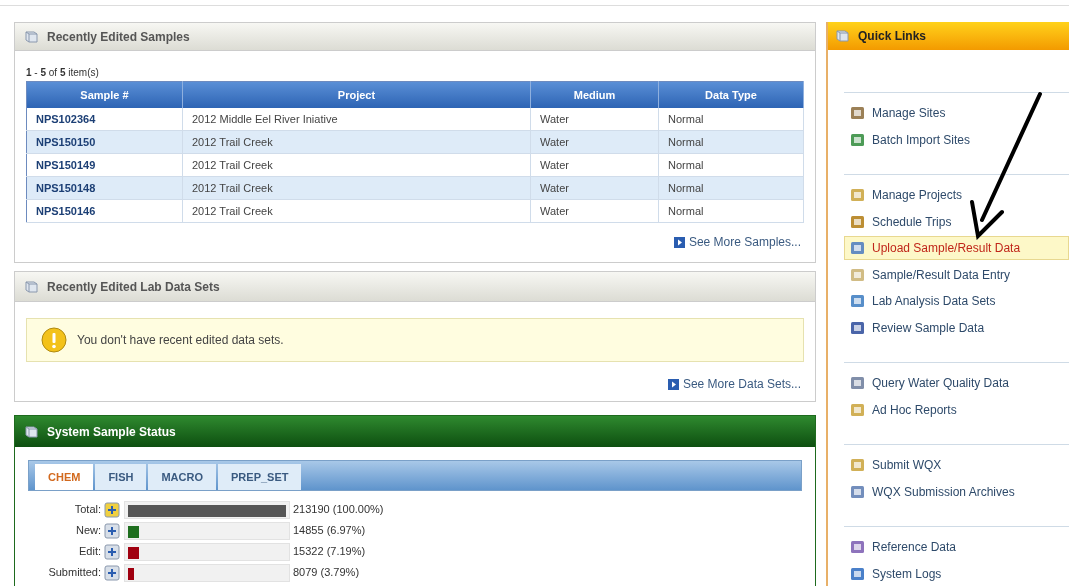  I want to click on stat-reading: 8079 (3.79%), so click(326, 573).